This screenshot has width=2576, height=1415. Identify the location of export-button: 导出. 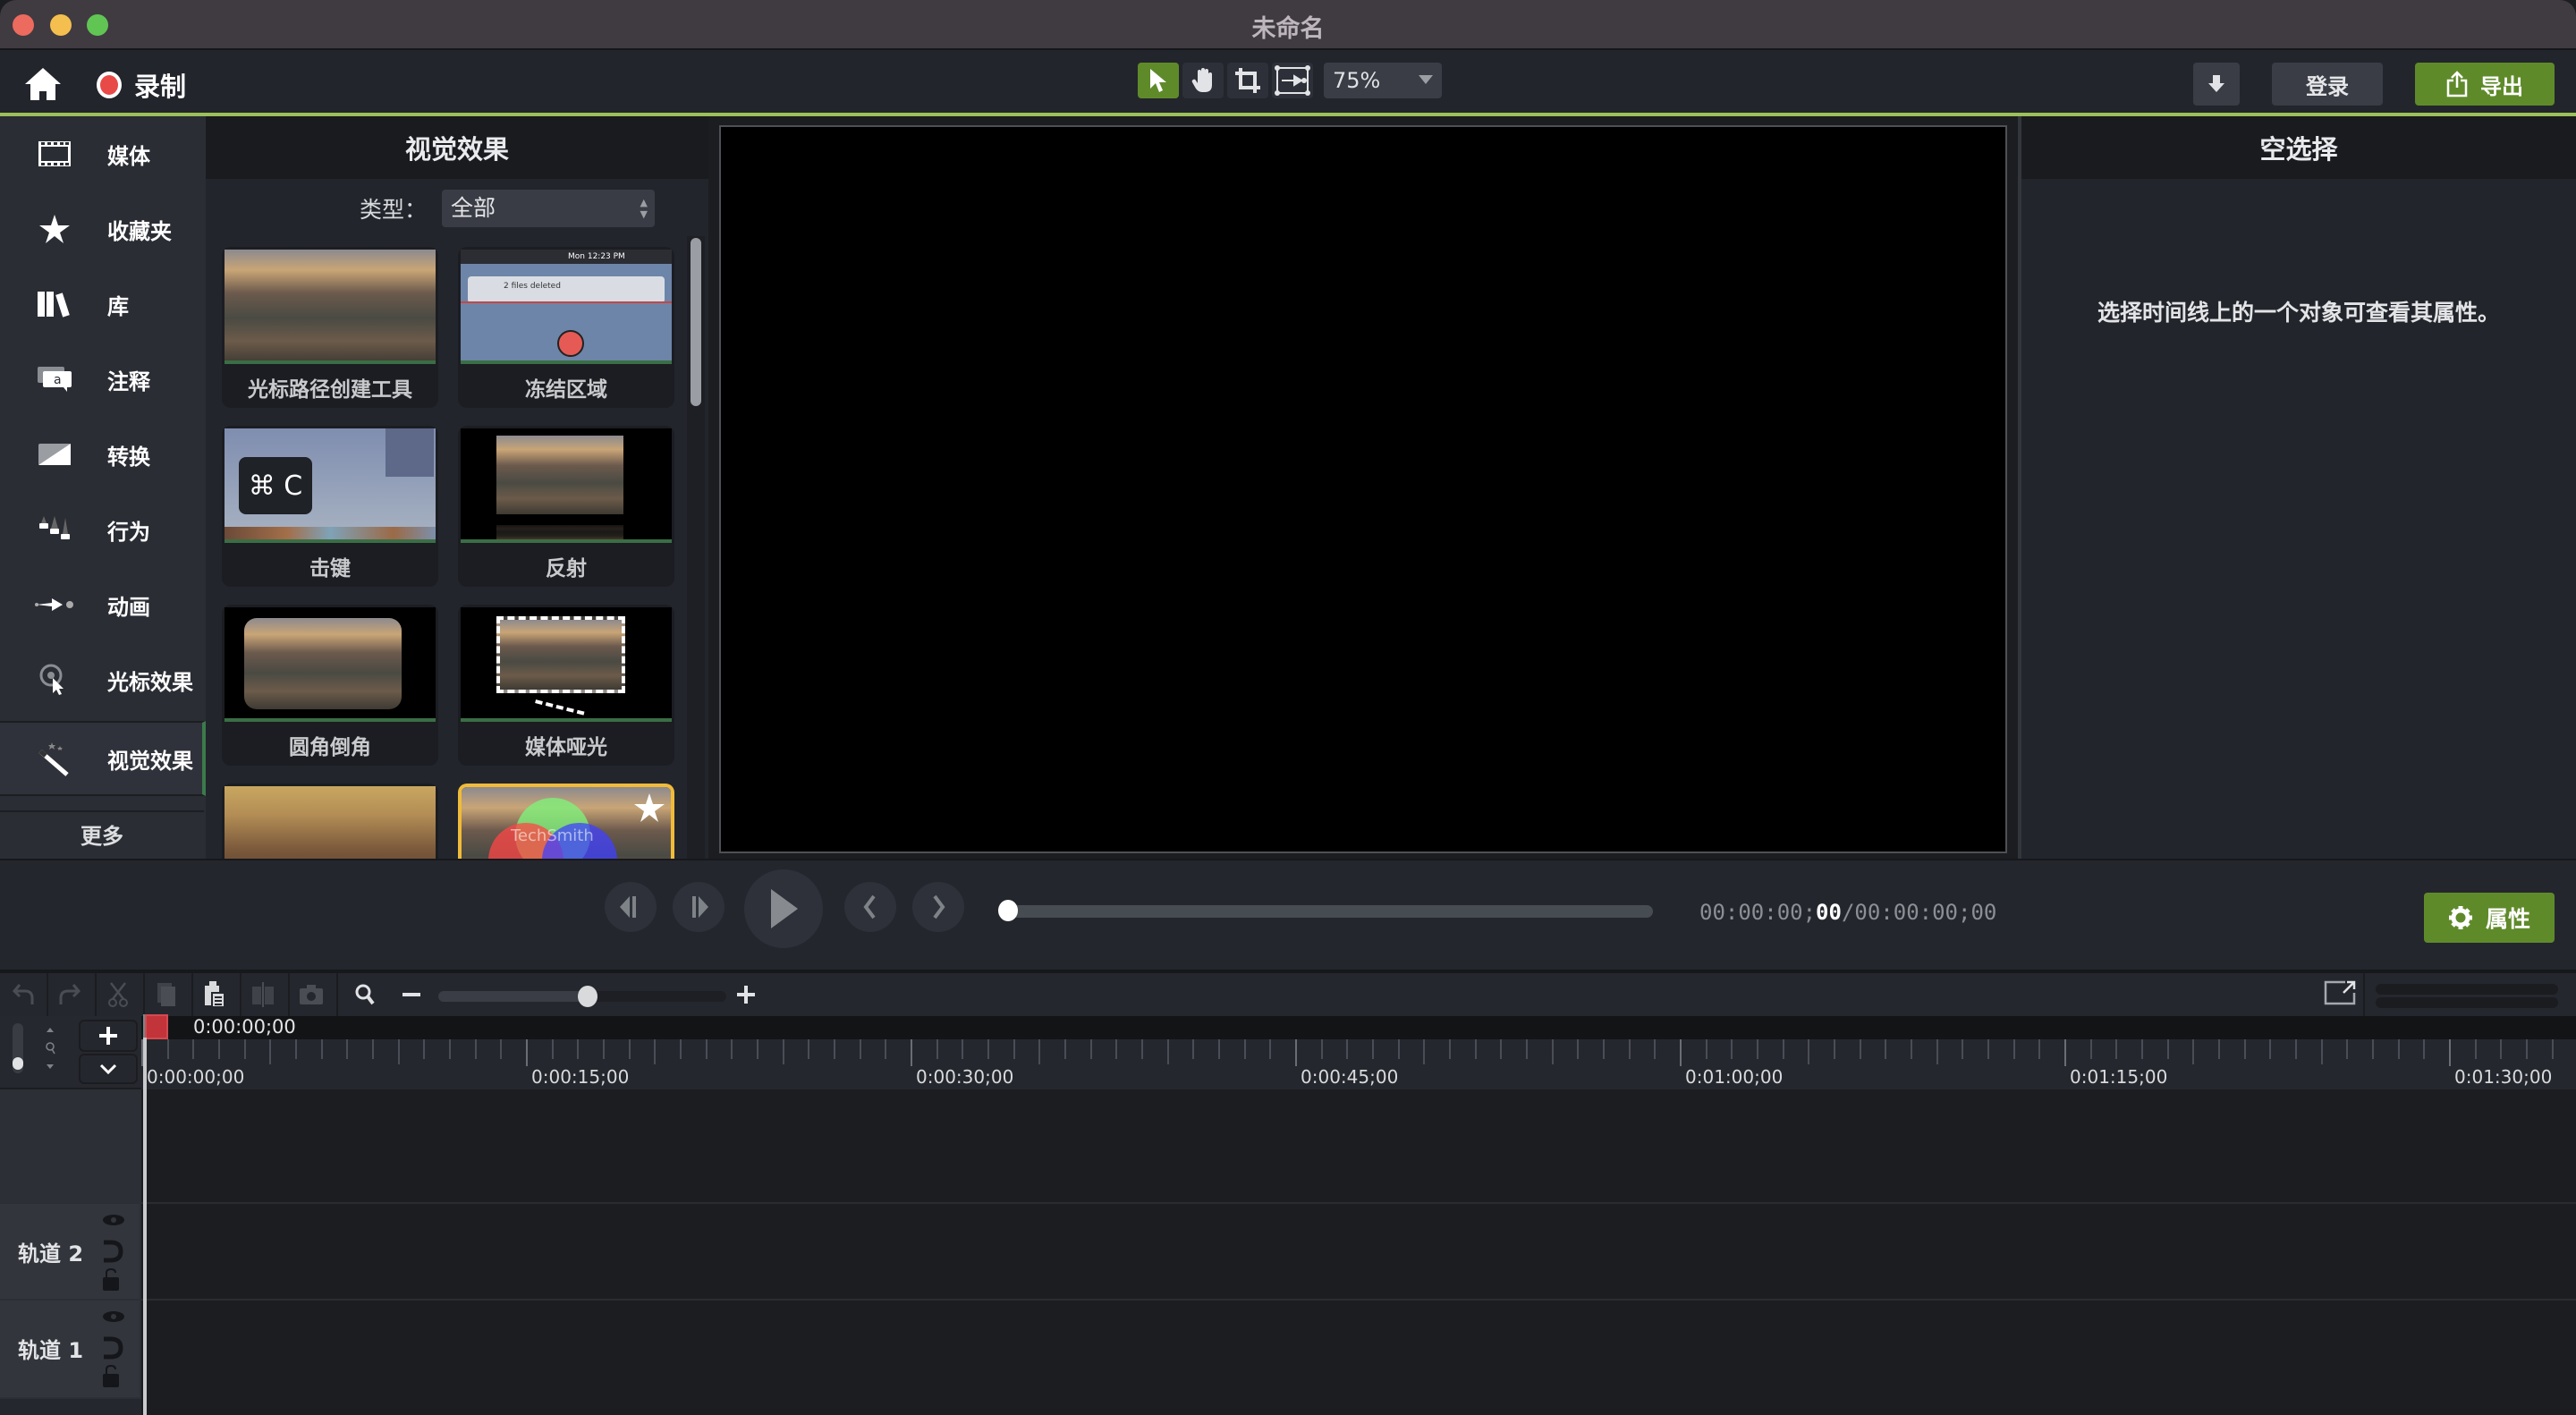
(2485, 85).